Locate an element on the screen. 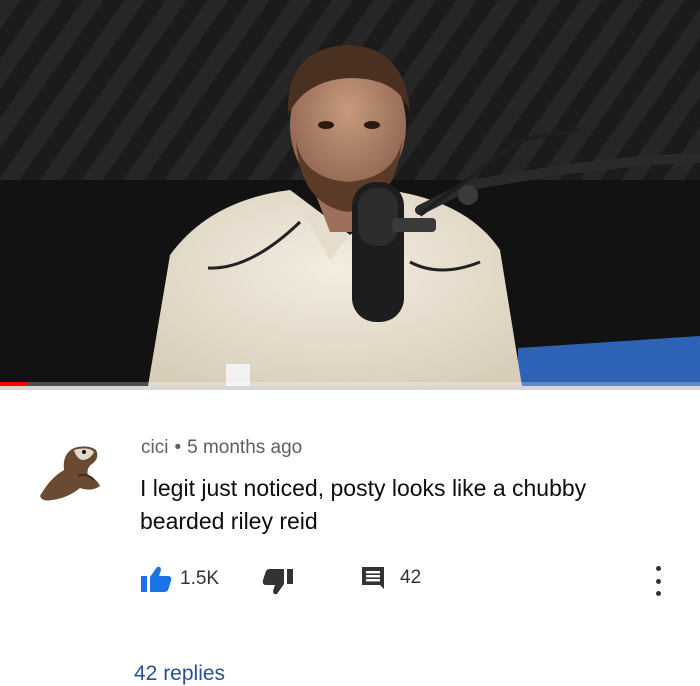  otter-avatar is located at coordinates (70, 470).